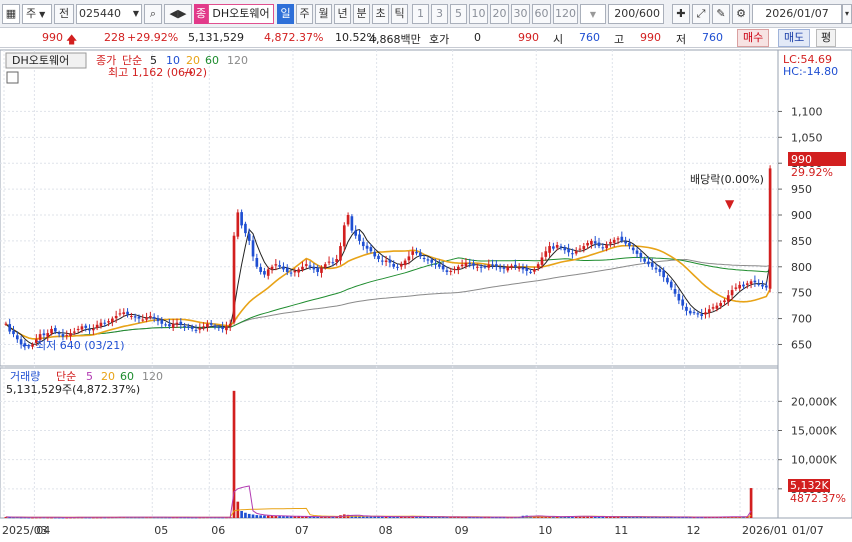 This screenshot has width=852, height=542. Describe the element at coordinates (794, 38) in the screenshot. I see `sell-button: 매도` at that location.